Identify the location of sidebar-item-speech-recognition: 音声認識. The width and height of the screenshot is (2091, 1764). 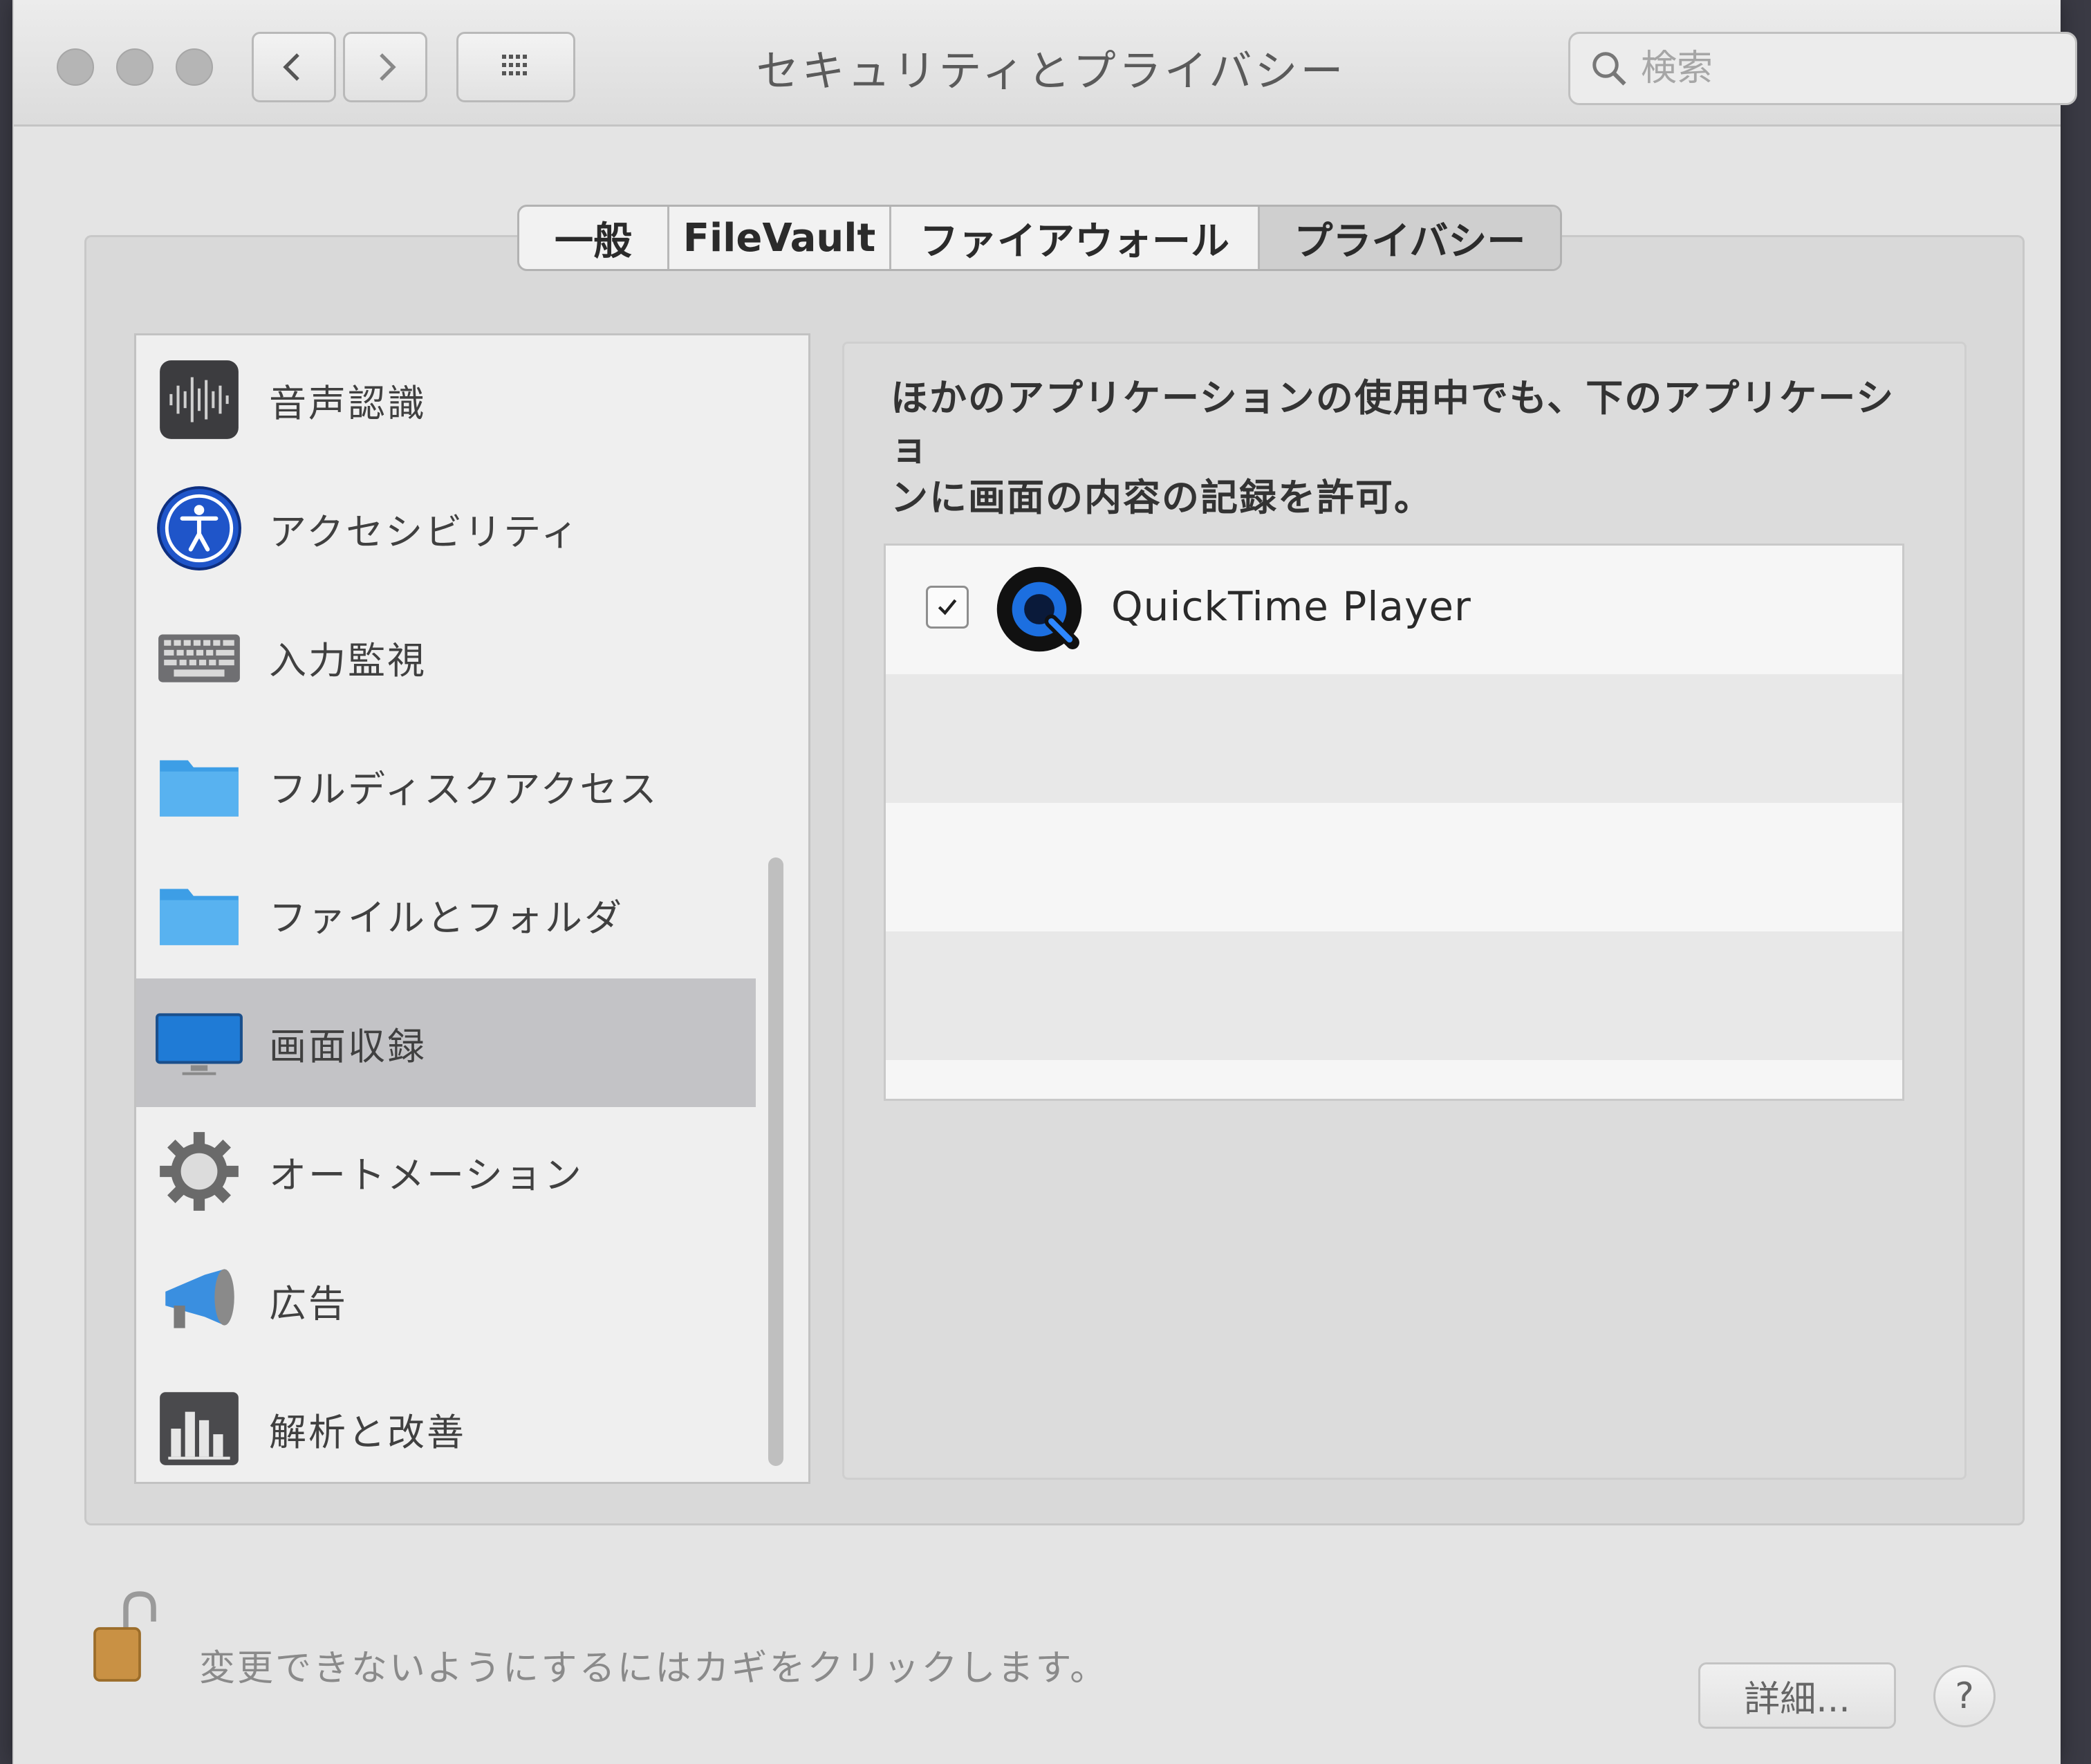
(446, 399).